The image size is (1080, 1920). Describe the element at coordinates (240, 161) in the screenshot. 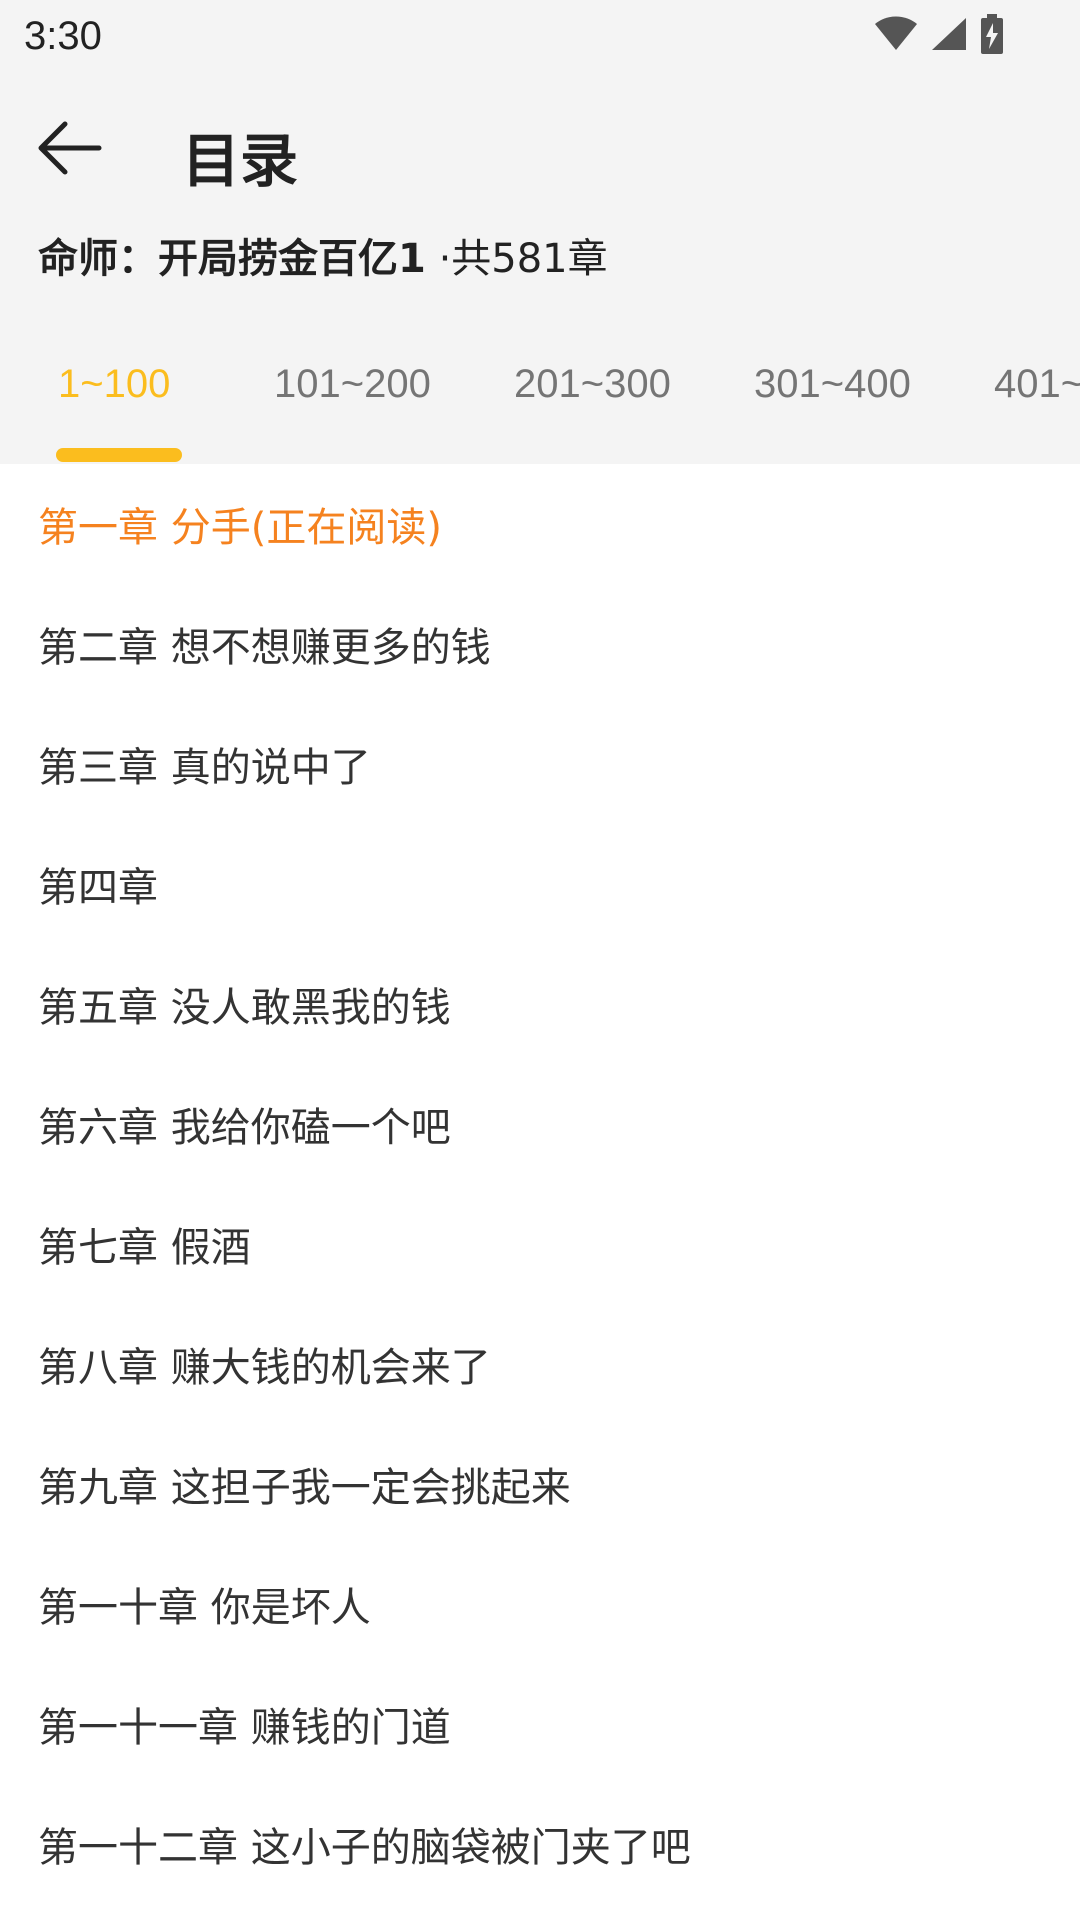

I see `page-title: 目录` at that location.